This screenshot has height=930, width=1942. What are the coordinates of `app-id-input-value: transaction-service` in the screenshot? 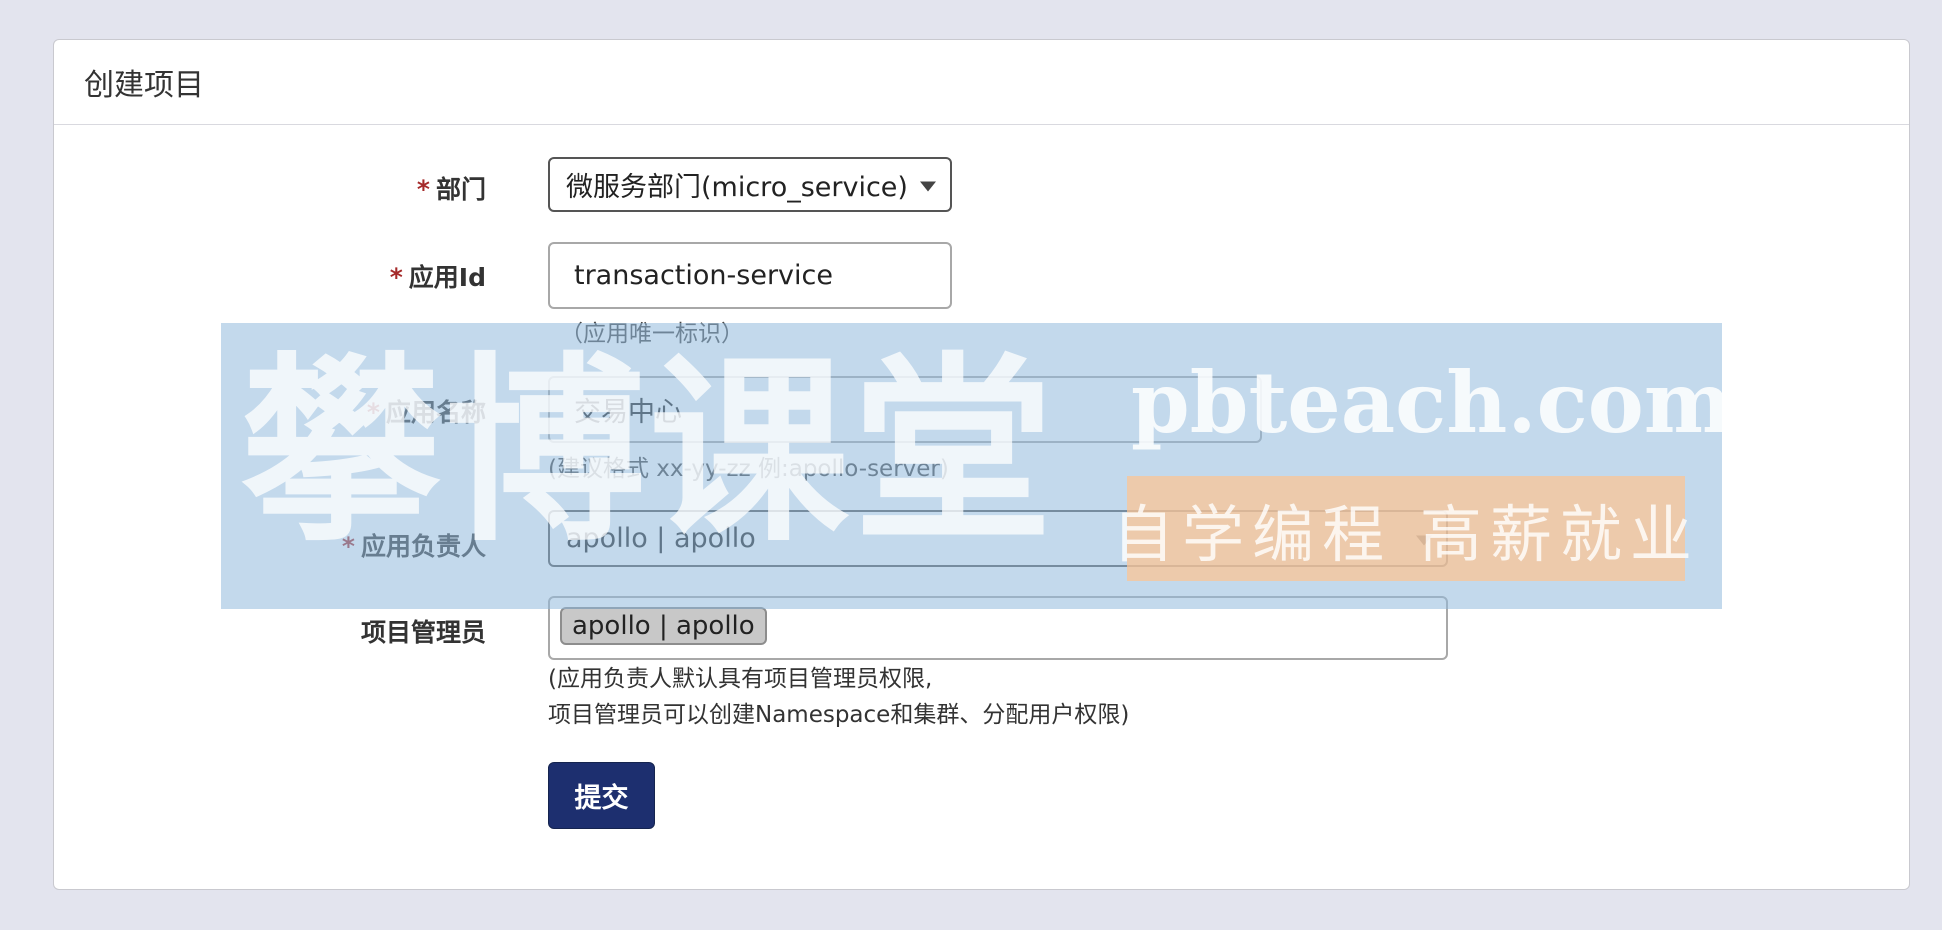 It's located at (703, 275).